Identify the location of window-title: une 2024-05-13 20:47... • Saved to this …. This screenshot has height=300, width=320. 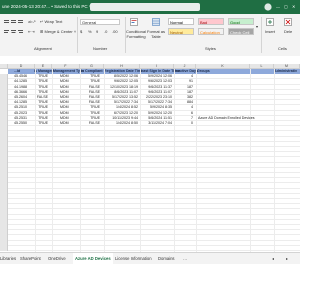
(47, 7).